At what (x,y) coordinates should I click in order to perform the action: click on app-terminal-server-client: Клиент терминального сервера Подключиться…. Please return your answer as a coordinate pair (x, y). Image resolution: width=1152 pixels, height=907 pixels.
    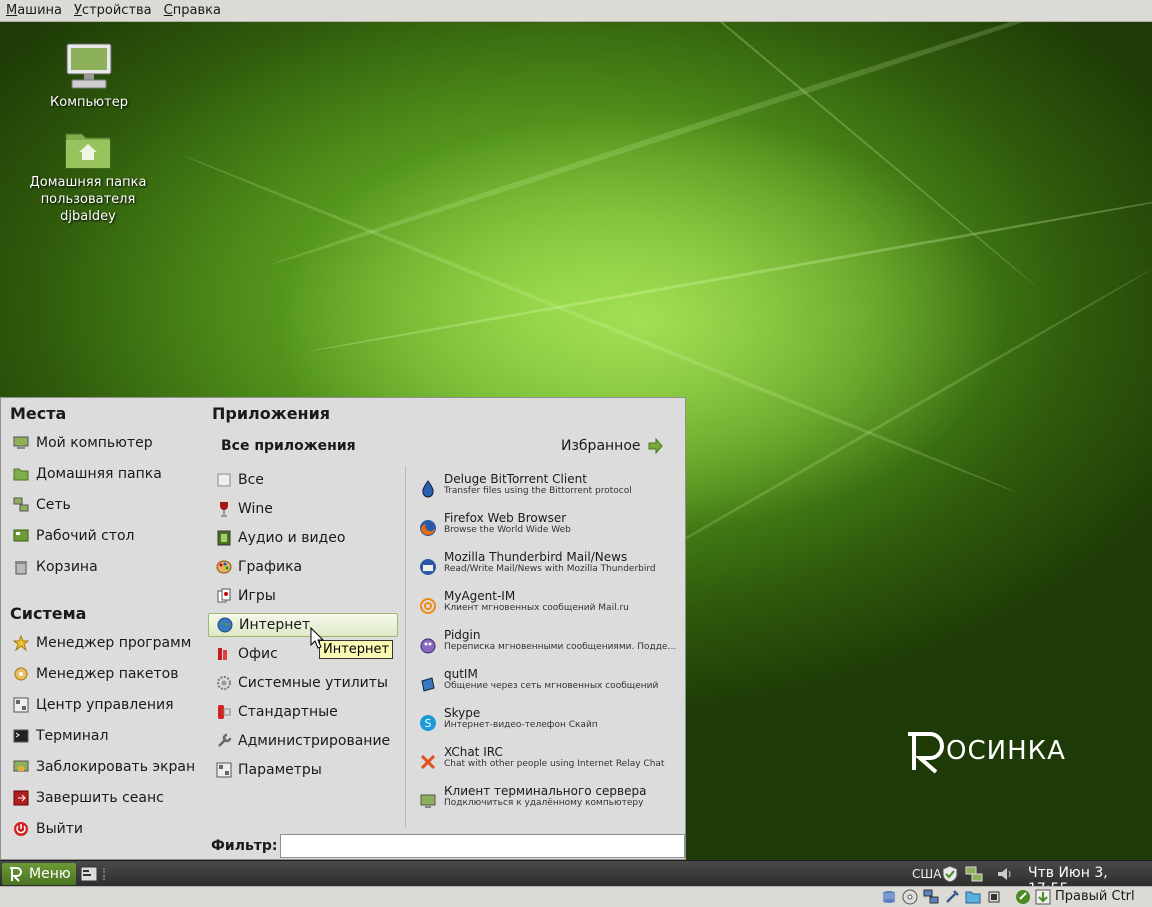
    Looking at the image, I should click on (550, 802).